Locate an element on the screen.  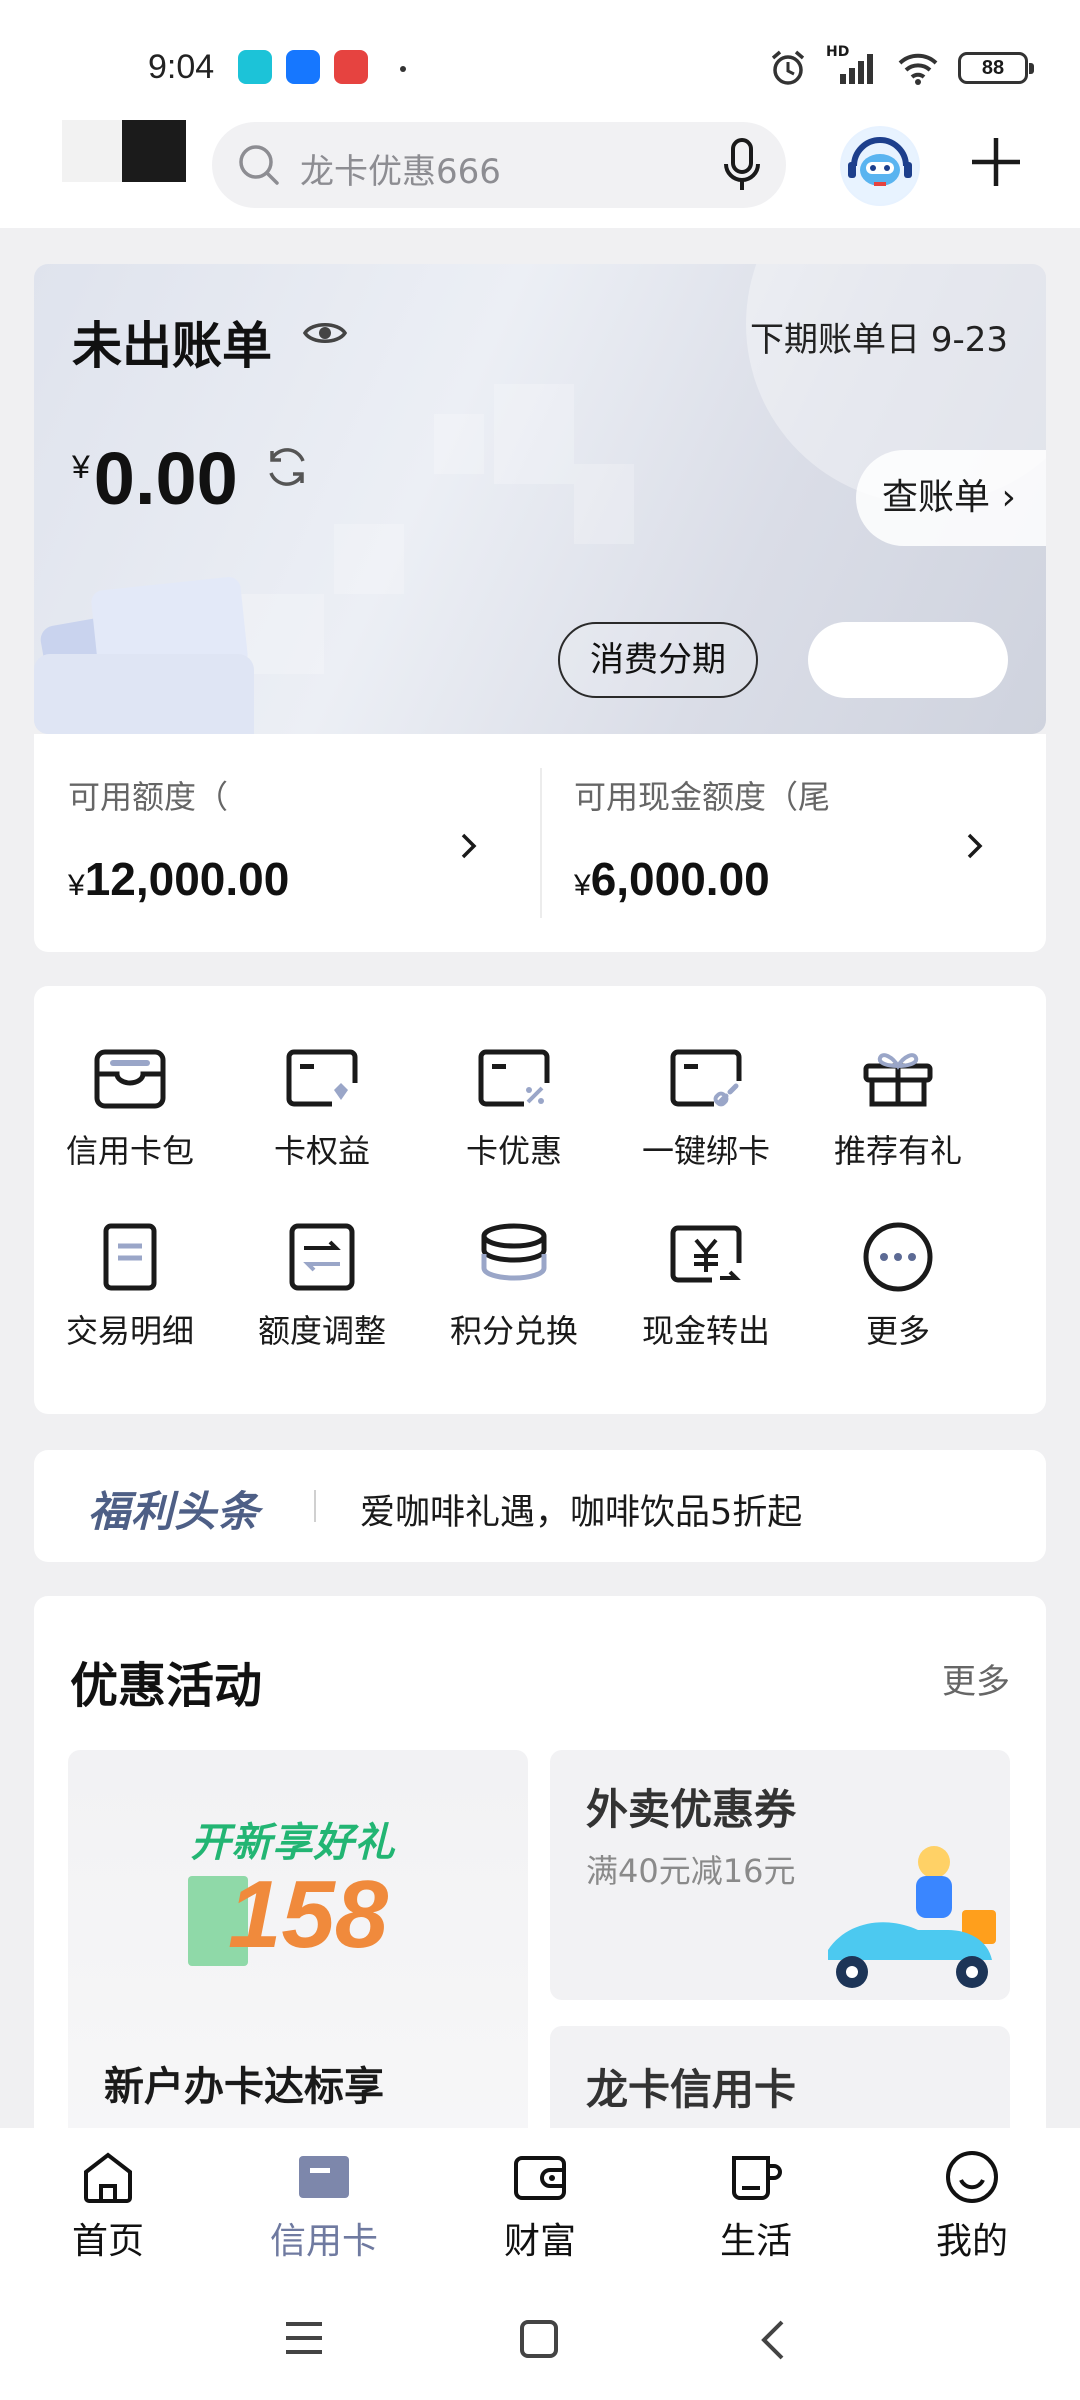
search-icon is located at coordinates (259, 165).